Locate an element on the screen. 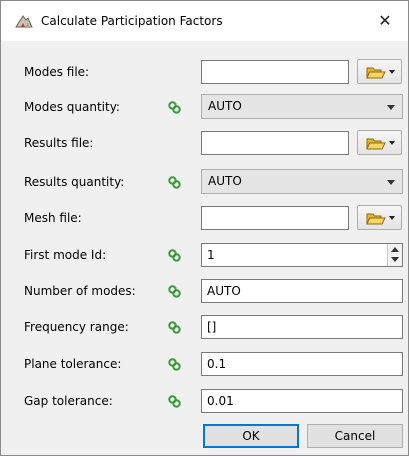 The height and width of the screenshot is (456, 409). modes-quantity-select: AUTO is located at coordinates (302, 106).